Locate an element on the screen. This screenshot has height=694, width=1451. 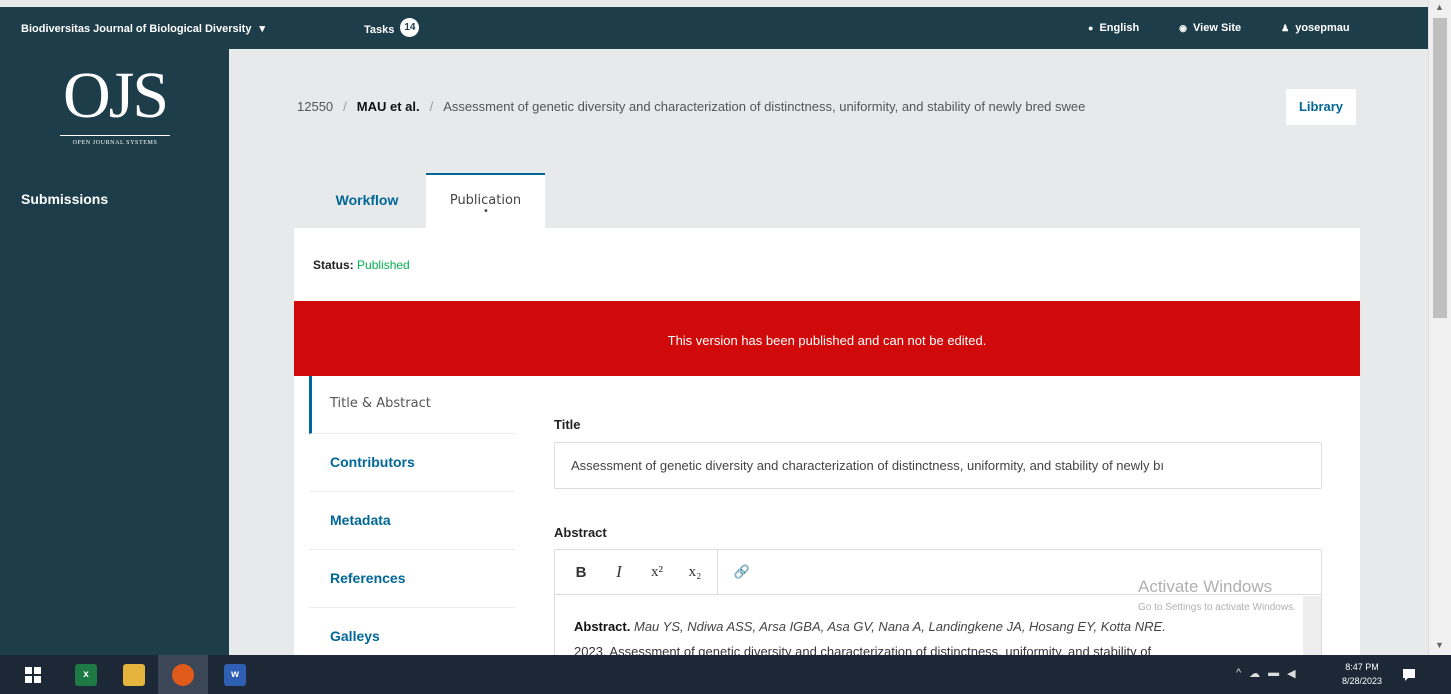
word-icon: w is located at coordinates (235, 675).